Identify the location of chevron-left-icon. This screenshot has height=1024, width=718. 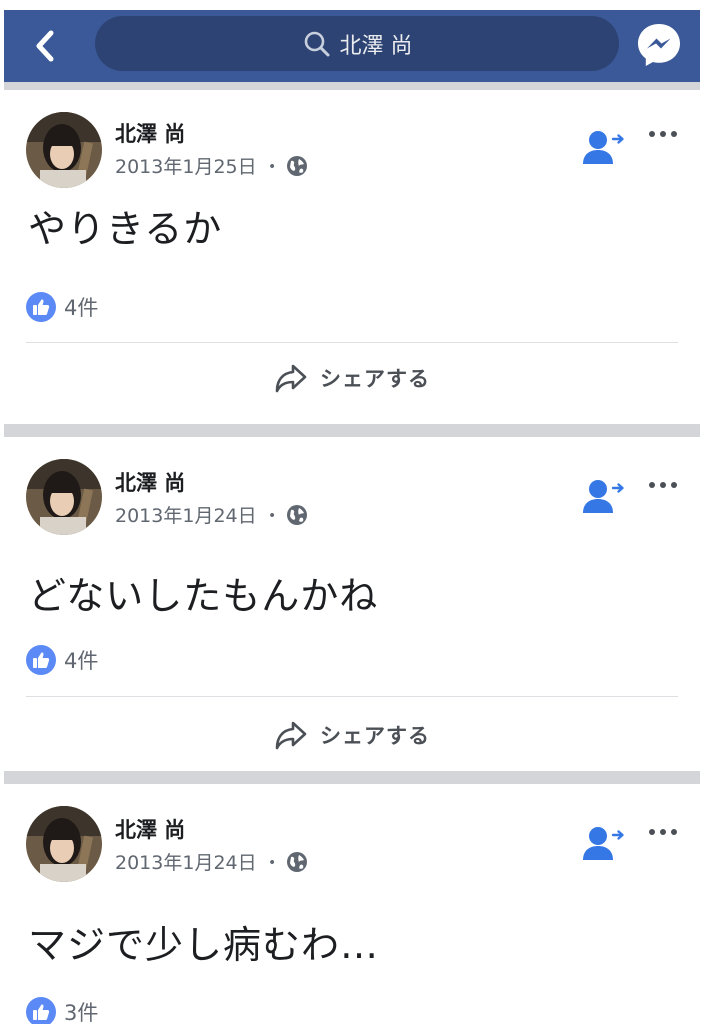
(45, 46).